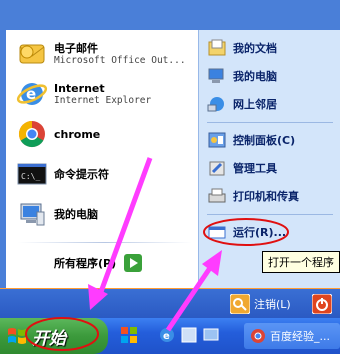 The height and width of the screenshot is (354, 340). I want to click on power-icon, so click(322, 304).